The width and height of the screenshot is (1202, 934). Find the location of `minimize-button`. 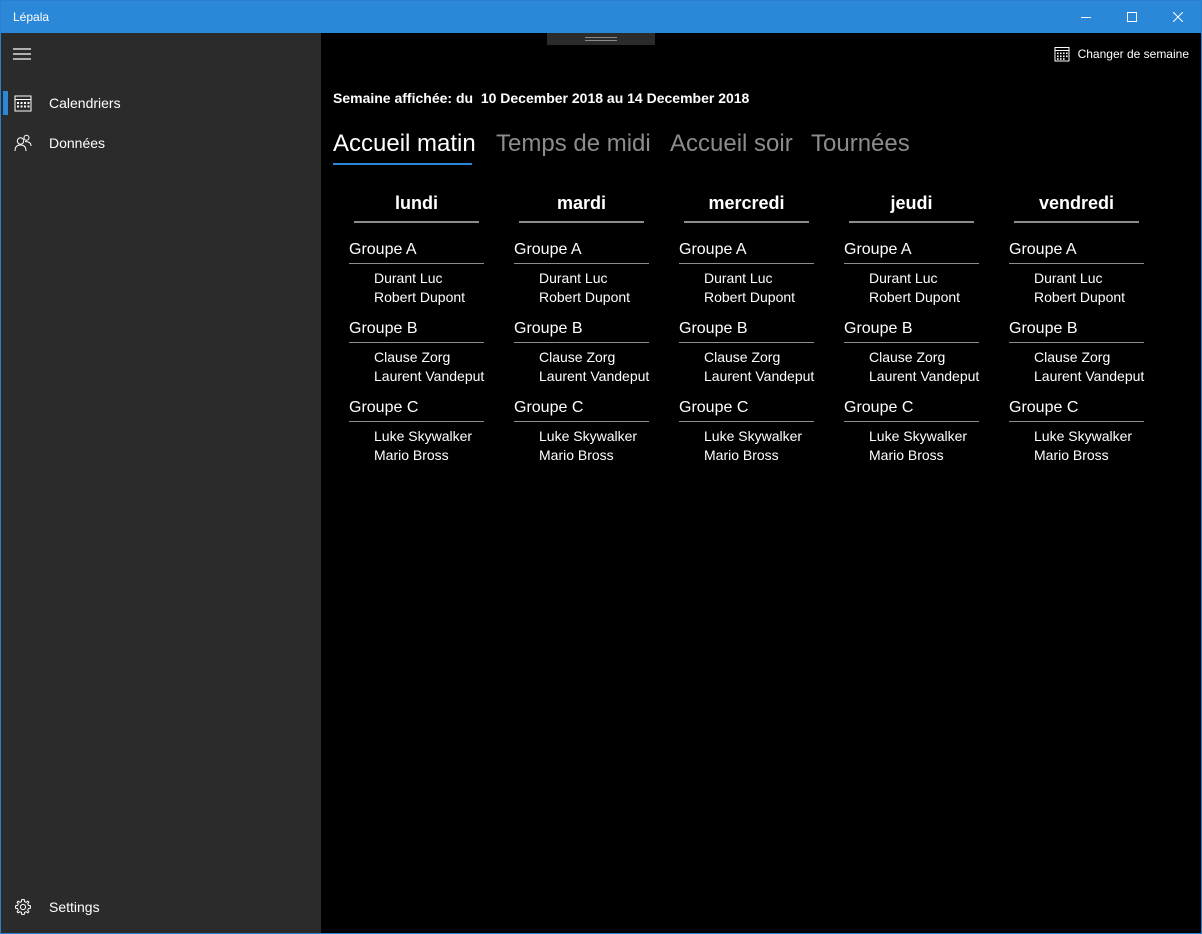

minimize-button is located at coordinates (1086, 17).